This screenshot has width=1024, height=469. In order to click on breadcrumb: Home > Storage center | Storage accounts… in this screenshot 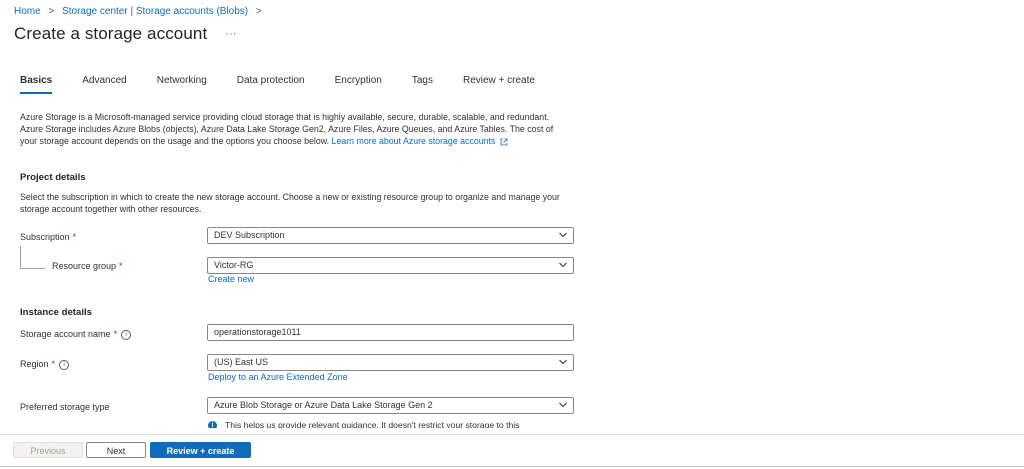, I will do `click(140, 11)`.